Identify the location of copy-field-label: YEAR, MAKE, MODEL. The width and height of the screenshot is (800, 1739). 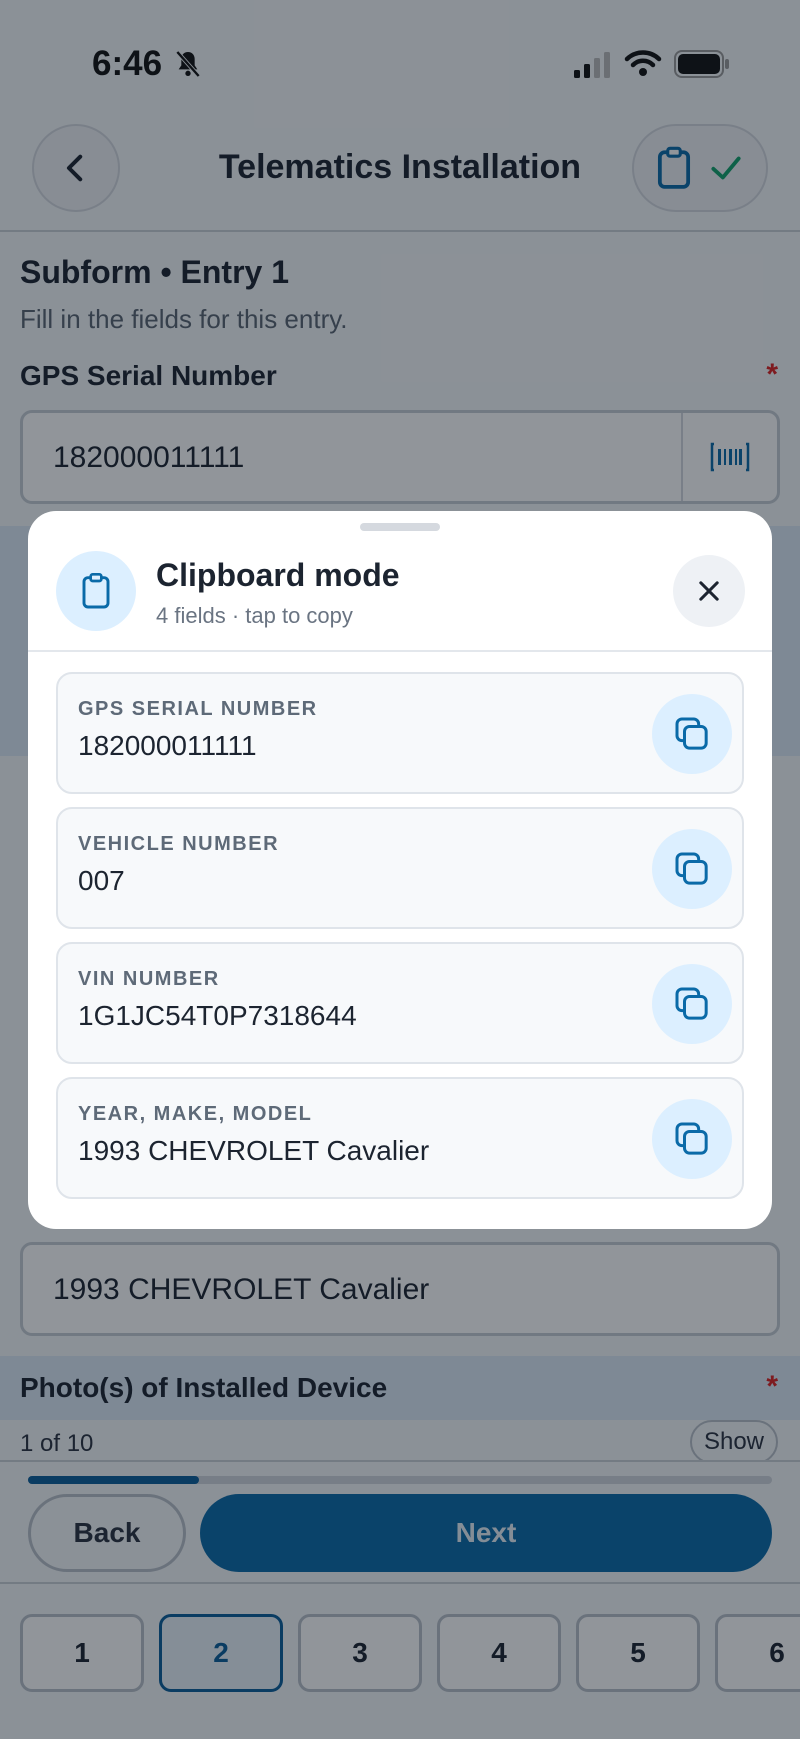
(195, 1114).